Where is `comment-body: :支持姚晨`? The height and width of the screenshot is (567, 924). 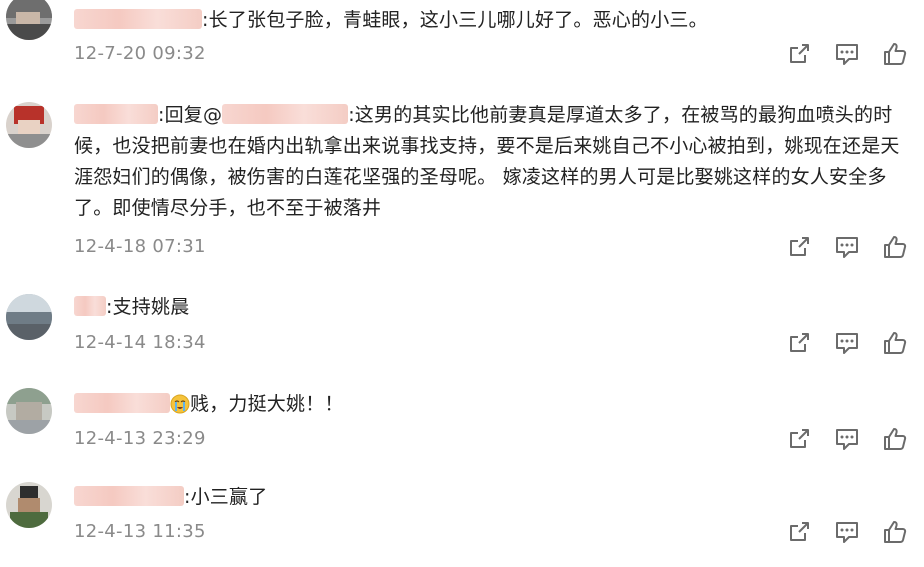
comment-body: :支持姚晨 is located at coordinates (148, 307).